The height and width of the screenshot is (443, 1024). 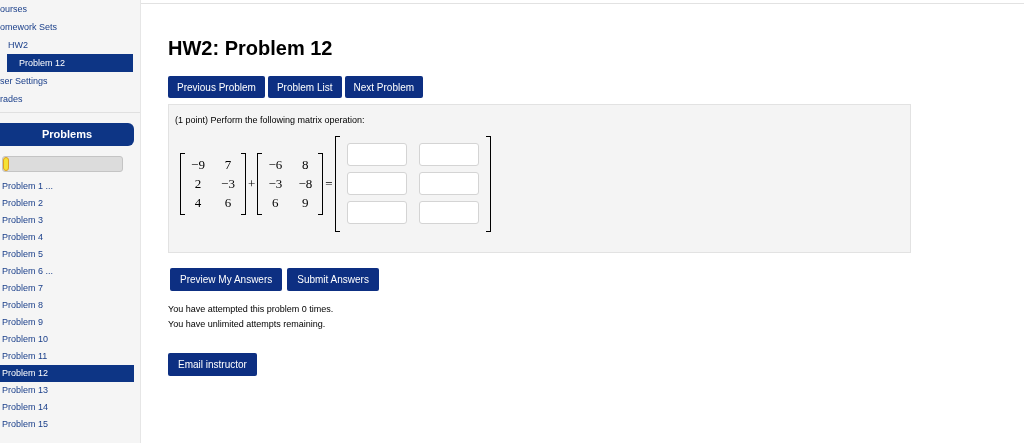 What do you see at coordinates (216, 87) in the screenshot?
I see `nav-button: Previous Problem` at bounding box center [216, 87].